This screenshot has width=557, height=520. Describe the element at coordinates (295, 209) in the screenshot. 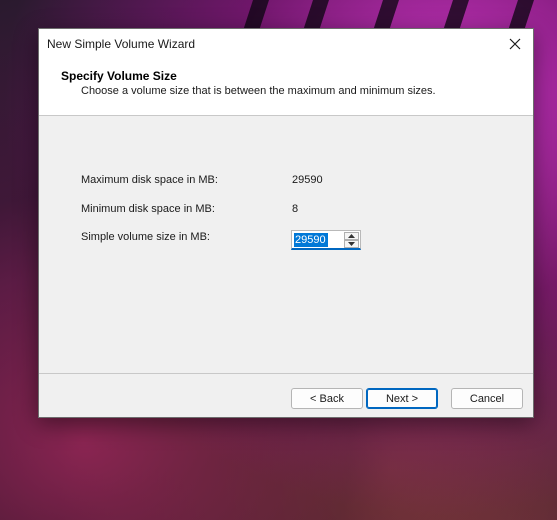

I see `min-space-value: 8` at that location.